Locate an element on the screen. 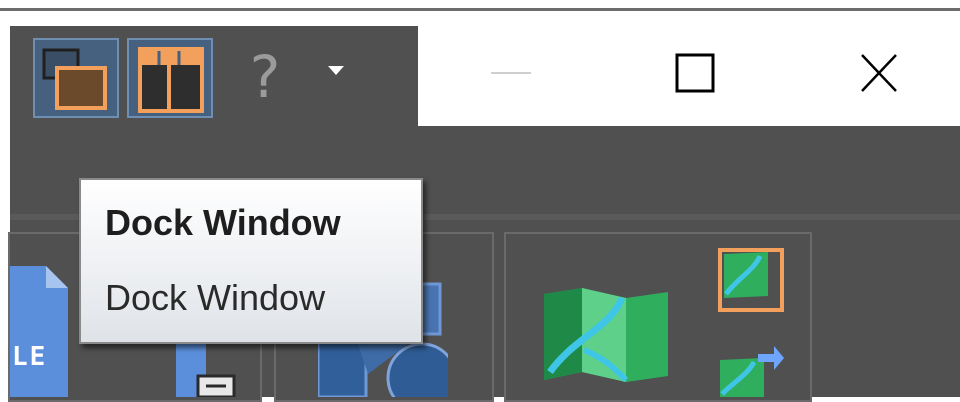 Image resolution: width=960 pixels, height=402 pixels. tooltip-description: Dock Window is located at coordinates (215, 297).